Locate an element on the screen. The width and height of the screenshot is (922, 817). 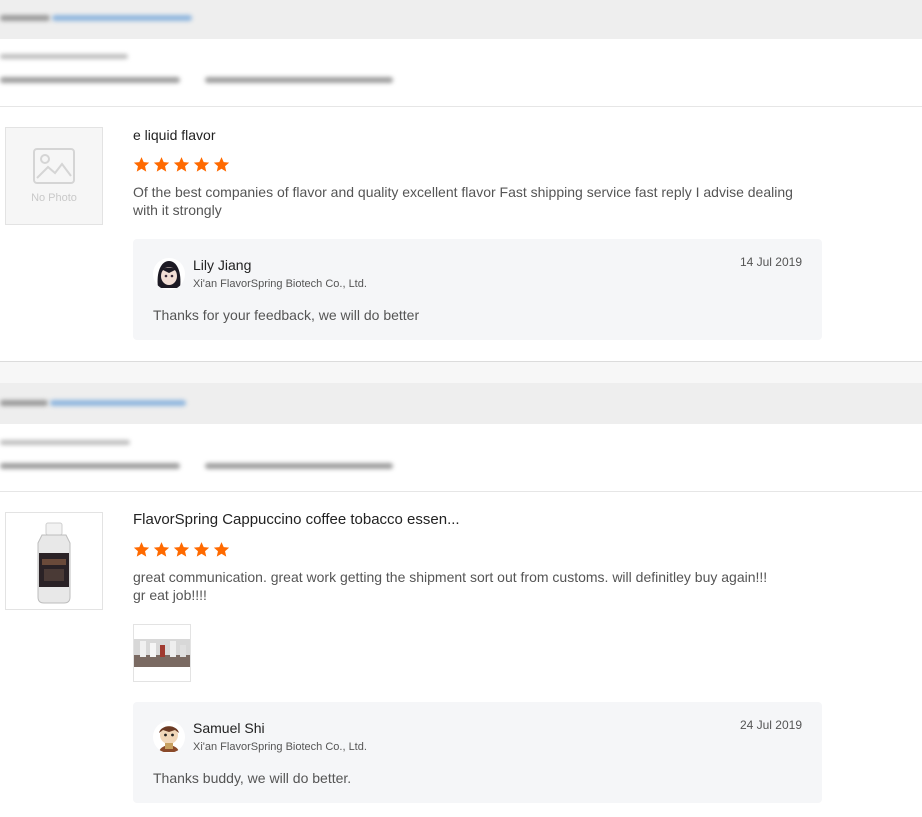
no-photo-label: No Photo is located at coordinates (54, 198).